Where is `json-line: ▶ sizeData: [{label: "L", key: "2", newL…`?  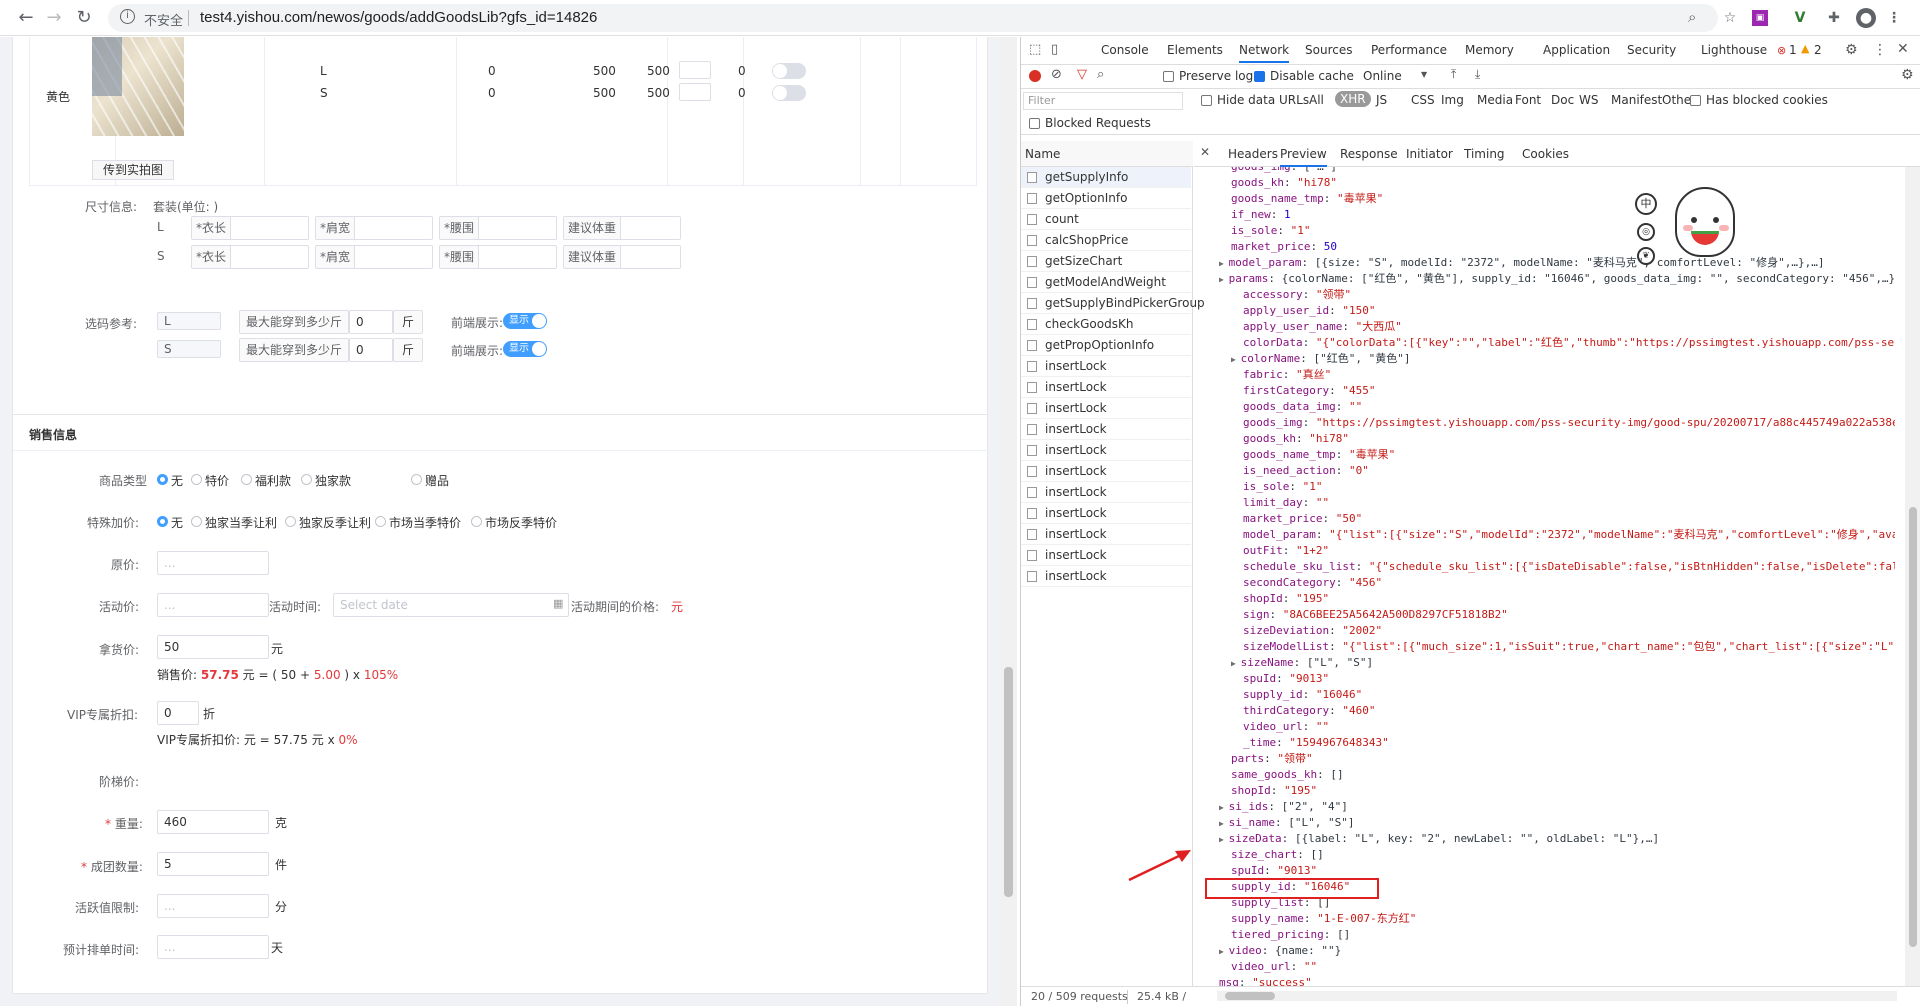
json-line: ▶ sizeData: [{label: "L", key: "2", newL… is located at coordinates (1557, 839).